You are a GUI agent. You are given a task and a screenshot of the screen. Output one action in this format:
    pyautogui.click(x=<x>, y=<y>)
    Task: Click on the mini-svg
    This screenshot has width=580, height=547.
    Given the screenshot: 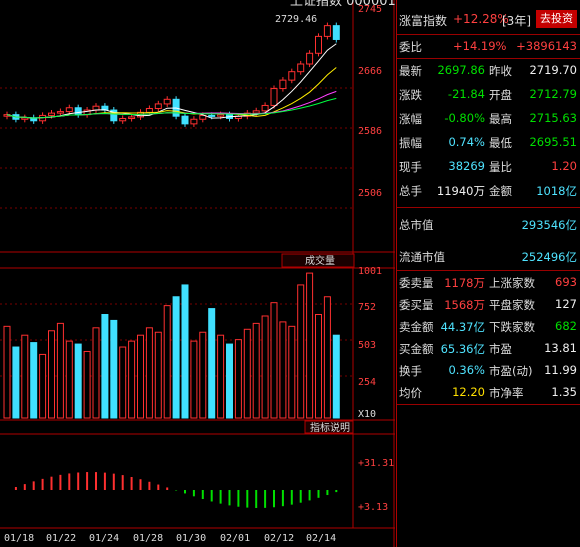 What is the action you would take?
    pyautogui.click(x=488, y=477)
    